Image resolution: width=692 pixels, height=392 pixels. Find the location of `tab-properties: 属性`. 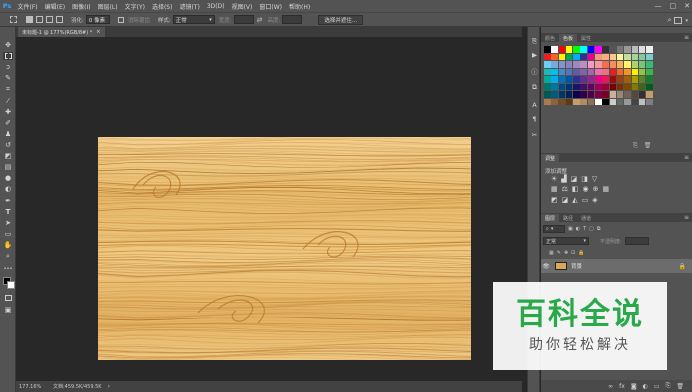

tab-properties: 属性 is located at coordinates (586, 38).